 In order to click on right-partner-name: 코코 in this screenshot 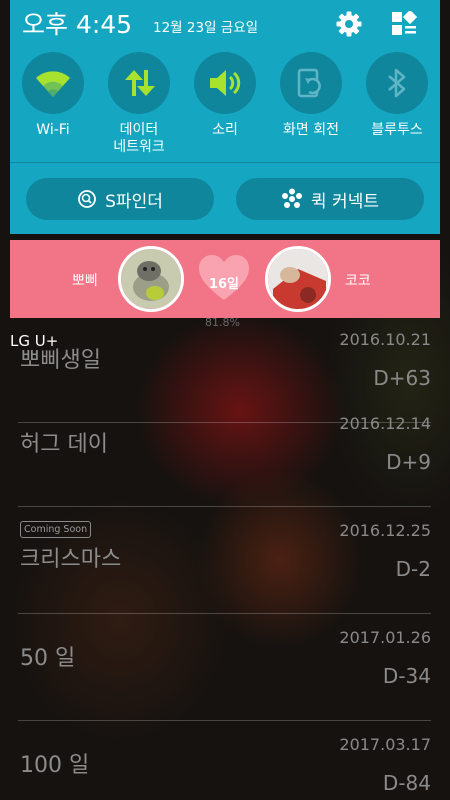, I will do `click(358, 281)`.